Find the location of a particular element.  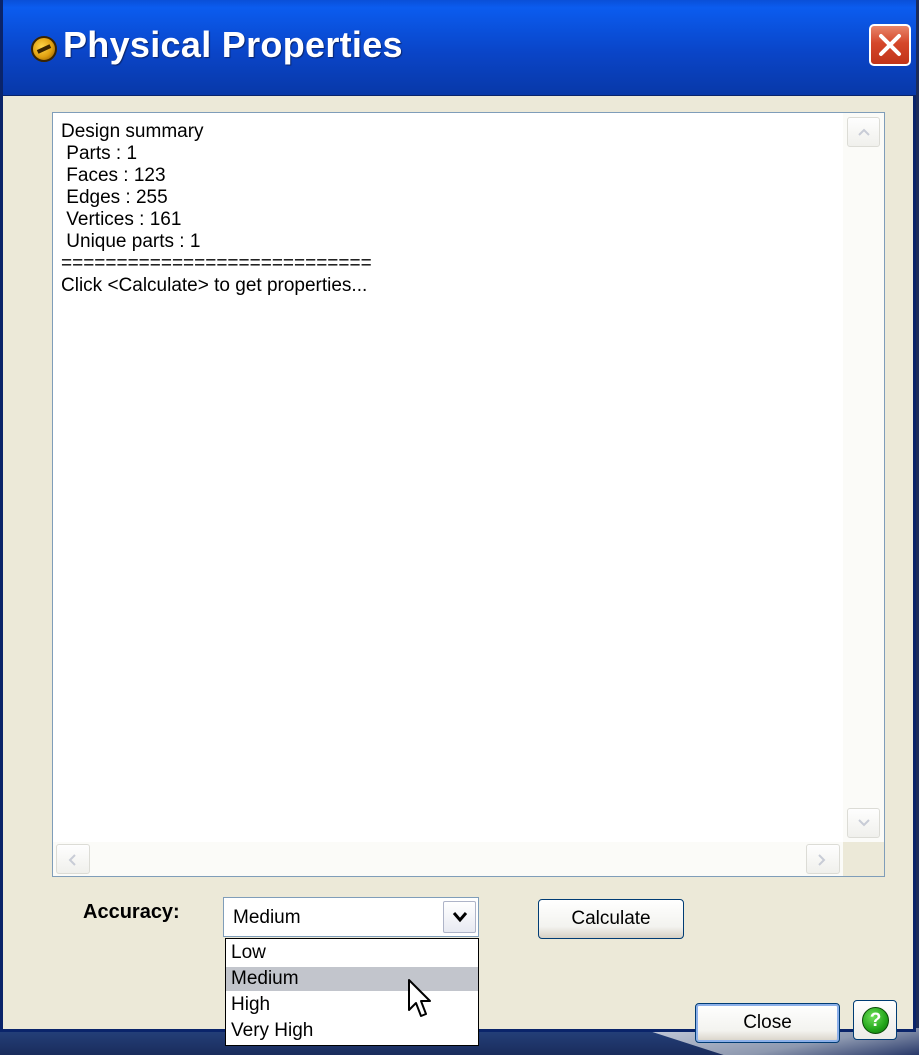

output-line: ============================ is located at coordinates (216, 263).